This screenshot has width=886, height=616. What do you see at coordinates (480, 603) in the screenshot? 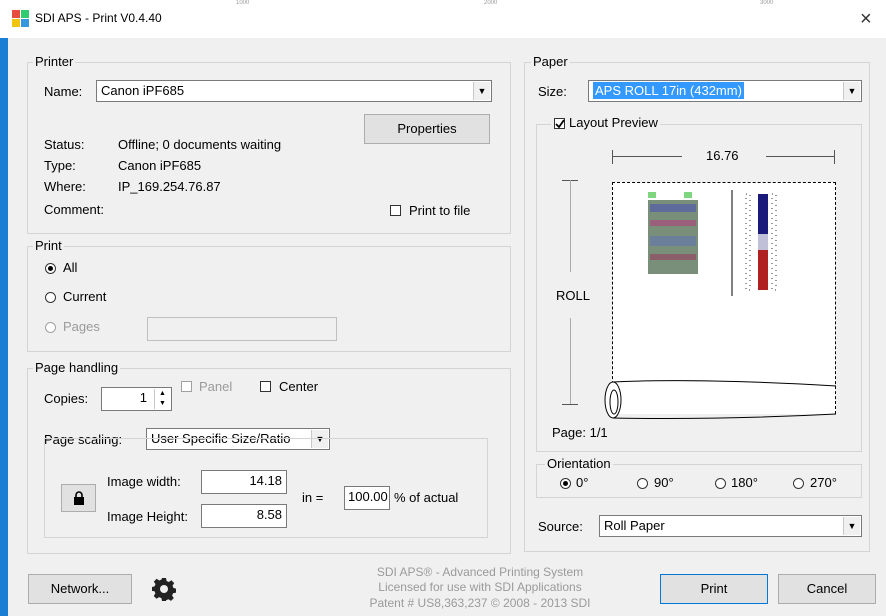
I see `license-line-3: Patent # US8,363,237 © 2008 - 2013 SDI` at bounding box center [480, 603].